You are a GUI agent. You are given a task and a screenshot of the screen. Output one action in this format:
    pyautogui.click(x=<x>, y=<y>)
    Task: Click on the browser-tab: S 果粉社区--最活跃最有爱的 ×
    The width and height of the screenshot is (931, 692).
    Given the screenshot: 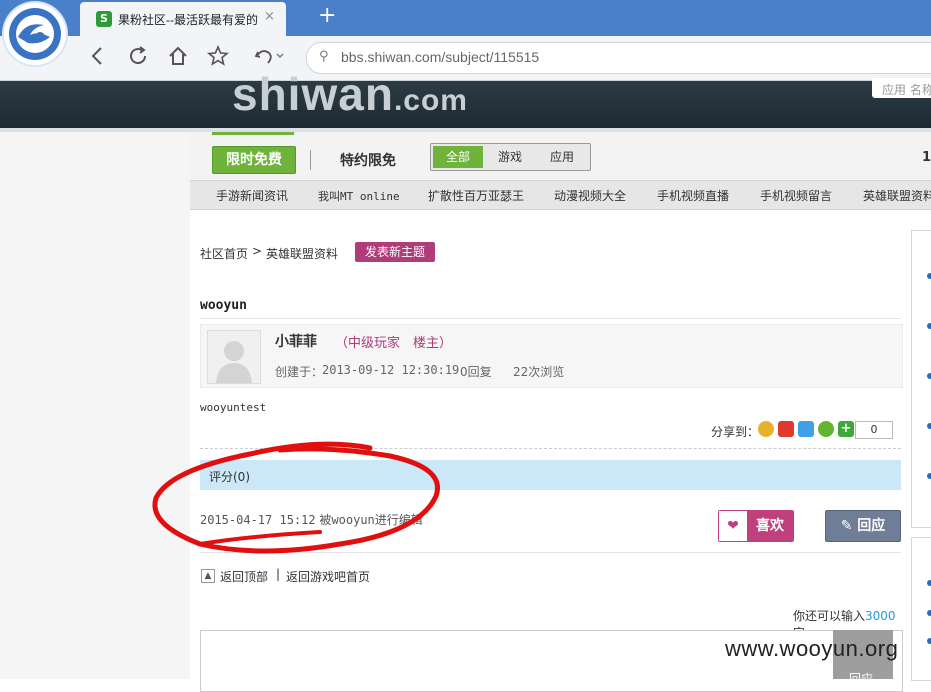 What is the action you would take?
    pyautogui.click(x=183, y=19)
    